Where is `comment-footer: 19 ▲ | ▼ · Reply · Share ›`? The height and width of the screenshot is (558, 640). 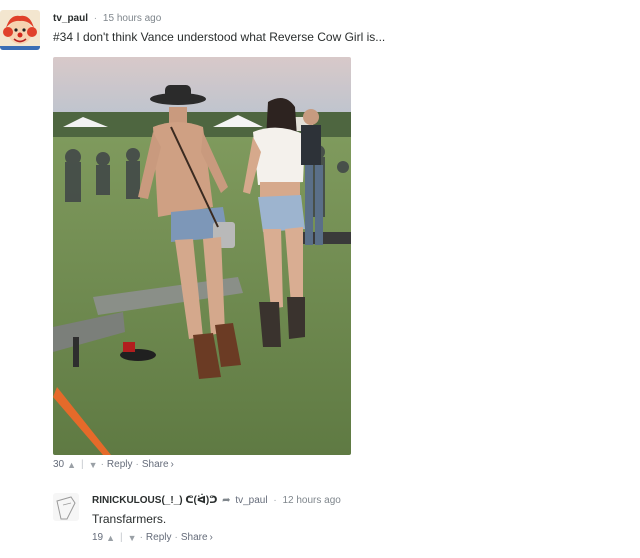
comment-footer: 19 ▲ | ▼ · Reply · Share › is located at coordinates (152, 537).